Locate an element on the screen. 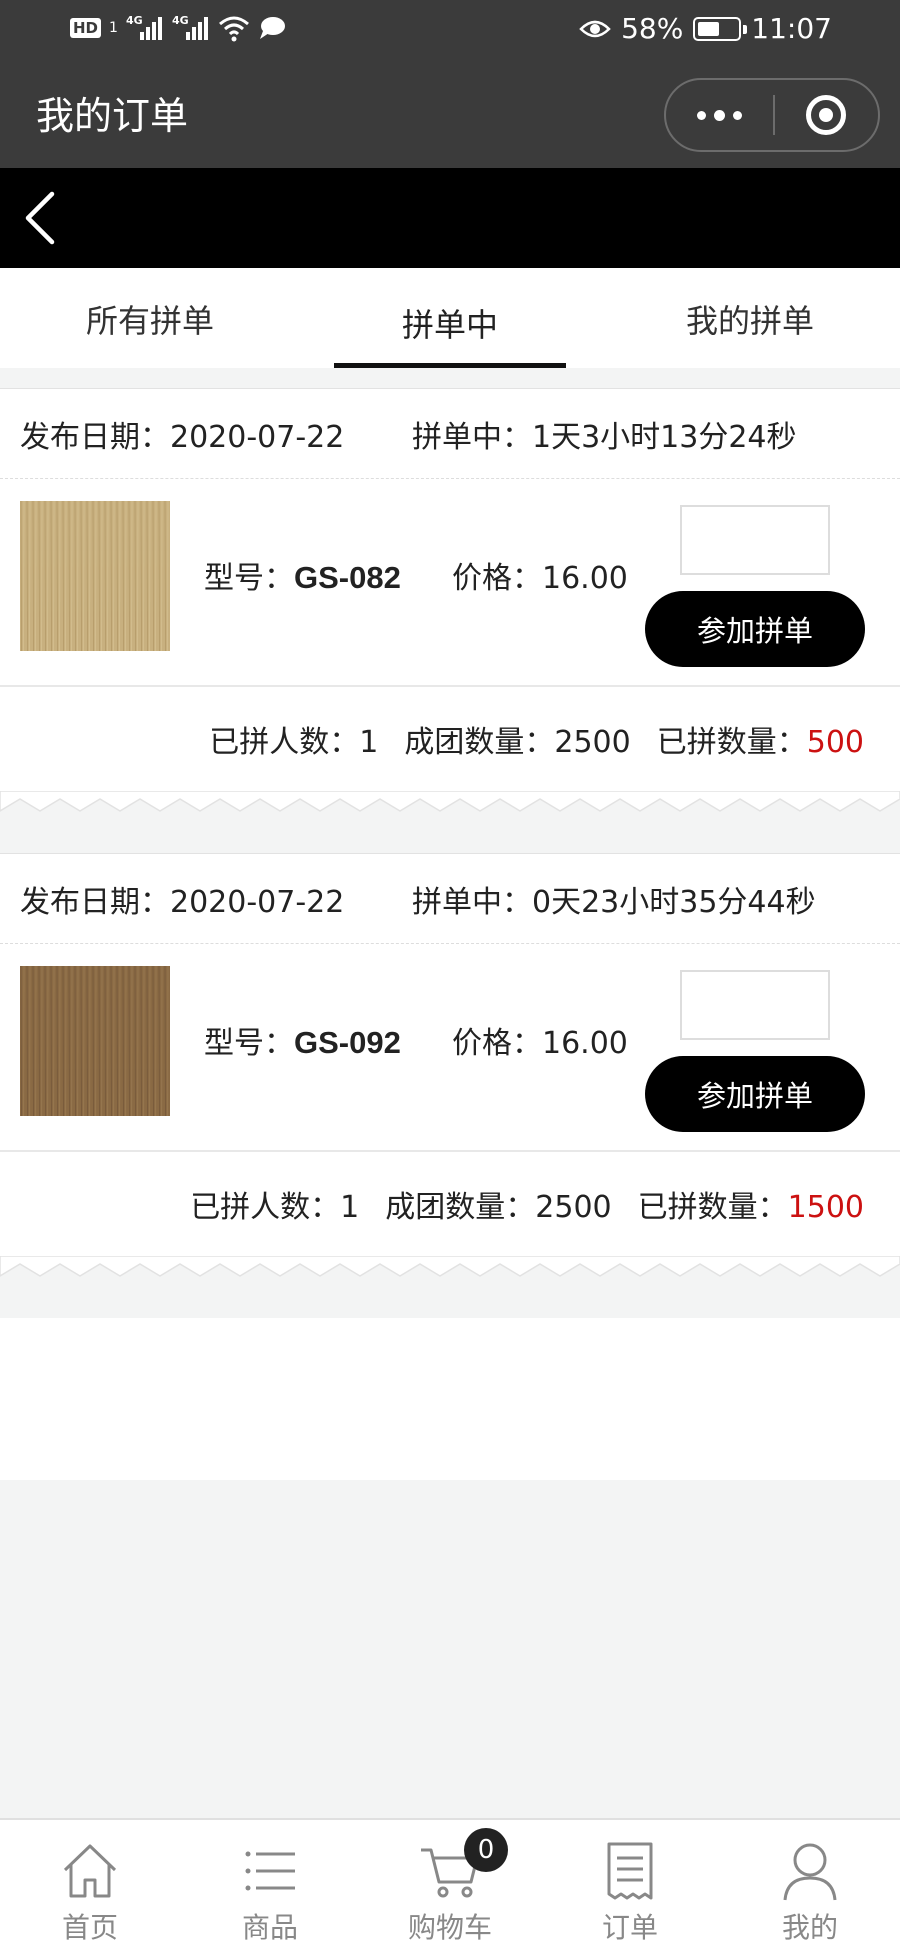 The height and width of the screenshot is (1950, 900). battery-icon is located at coordinates (720, 28).